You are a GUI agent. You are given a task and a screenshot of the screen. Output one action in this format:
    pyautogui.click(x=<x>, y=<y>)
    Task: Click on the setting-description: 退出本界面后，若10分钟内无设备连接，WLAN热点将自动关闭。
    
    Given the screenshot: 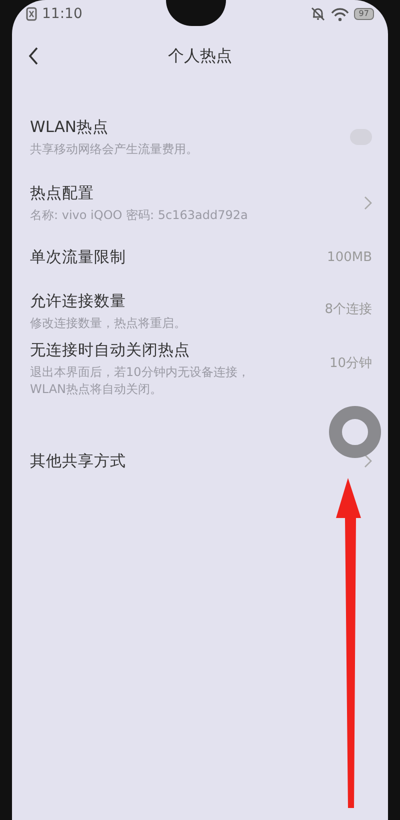 What is the action you would take?
    pyautogui.click(x=140, y=381)
    